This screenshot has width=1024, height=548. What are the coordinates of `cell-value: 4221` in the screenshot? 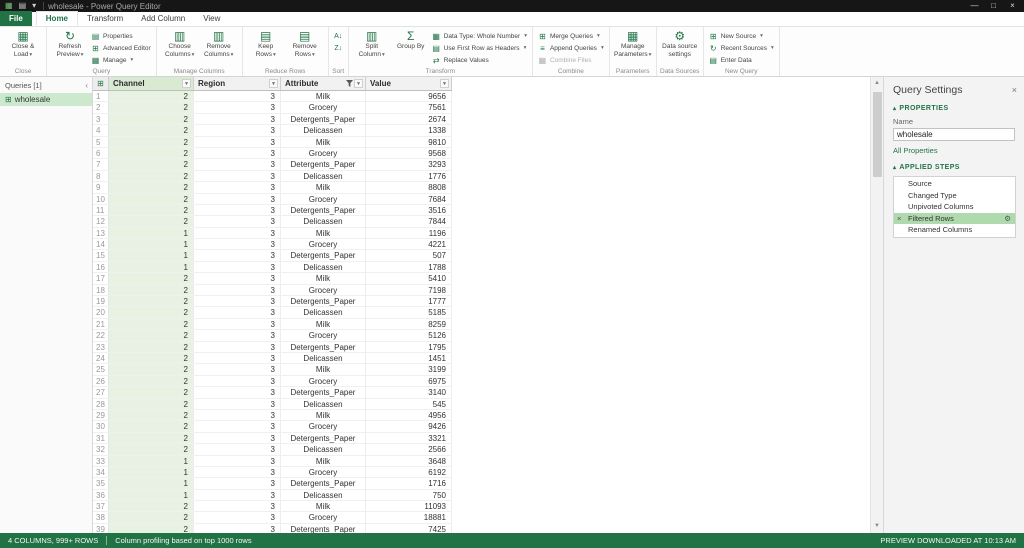 It's located at (409, 244).